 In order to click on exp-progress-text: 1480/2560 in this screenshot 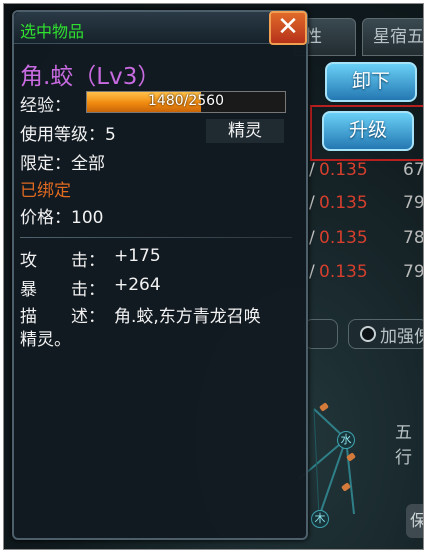, I will do `click(186, 101)`.